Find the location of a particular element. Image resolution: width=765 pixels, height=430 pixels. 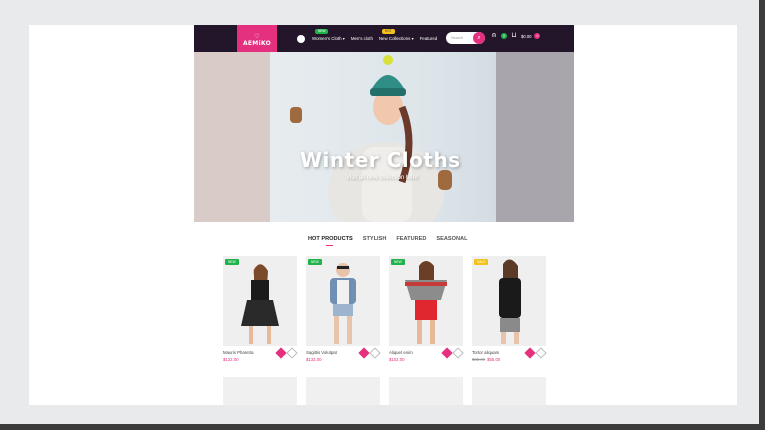

cart-icon: ⊔ is located at coordinates (514, 36).